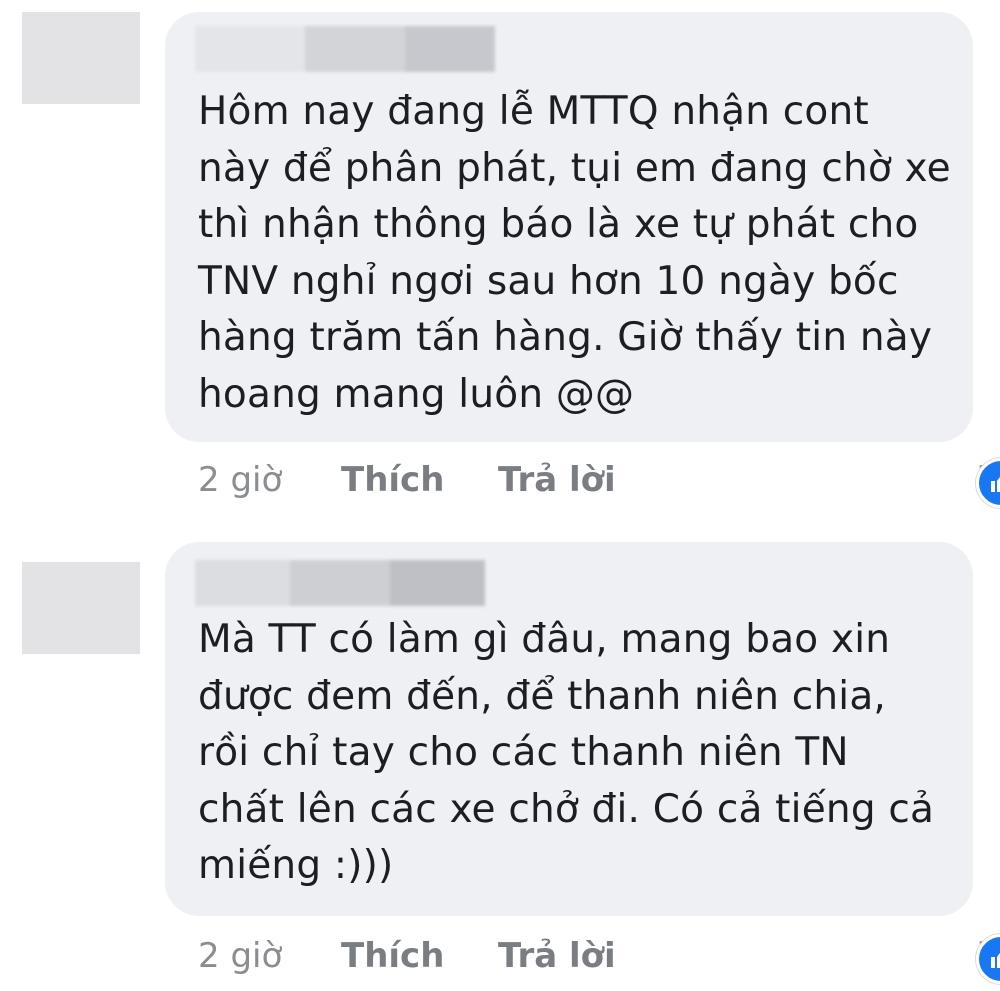 This screenshot has height=991, width=1000. What do you see at coordinates (565, 337) in the screenshot?
I see `comment-text-line: hàng trăm tấn hàng. Giờ thấy tin này` at bounding box center [565, 337].